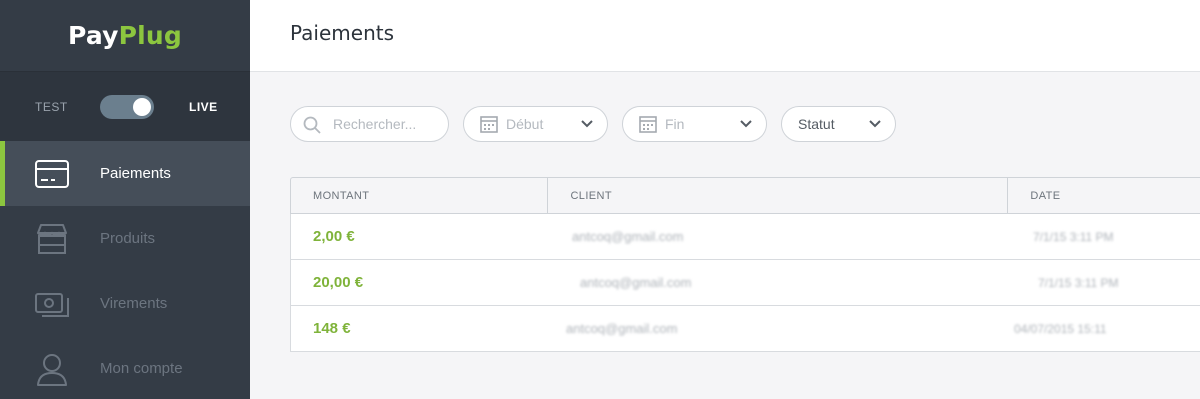 The width and height of the screenshot is (1200, 399). I want to click on row-amount: 148 €, so click(332, 328).